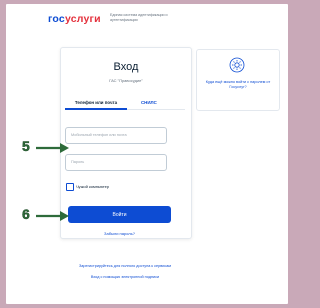 The image size is (320, 308). Describe the element at coordinates (92, 186) in the screenshot. I see `remember-label: Чужой компьютер` at that location.